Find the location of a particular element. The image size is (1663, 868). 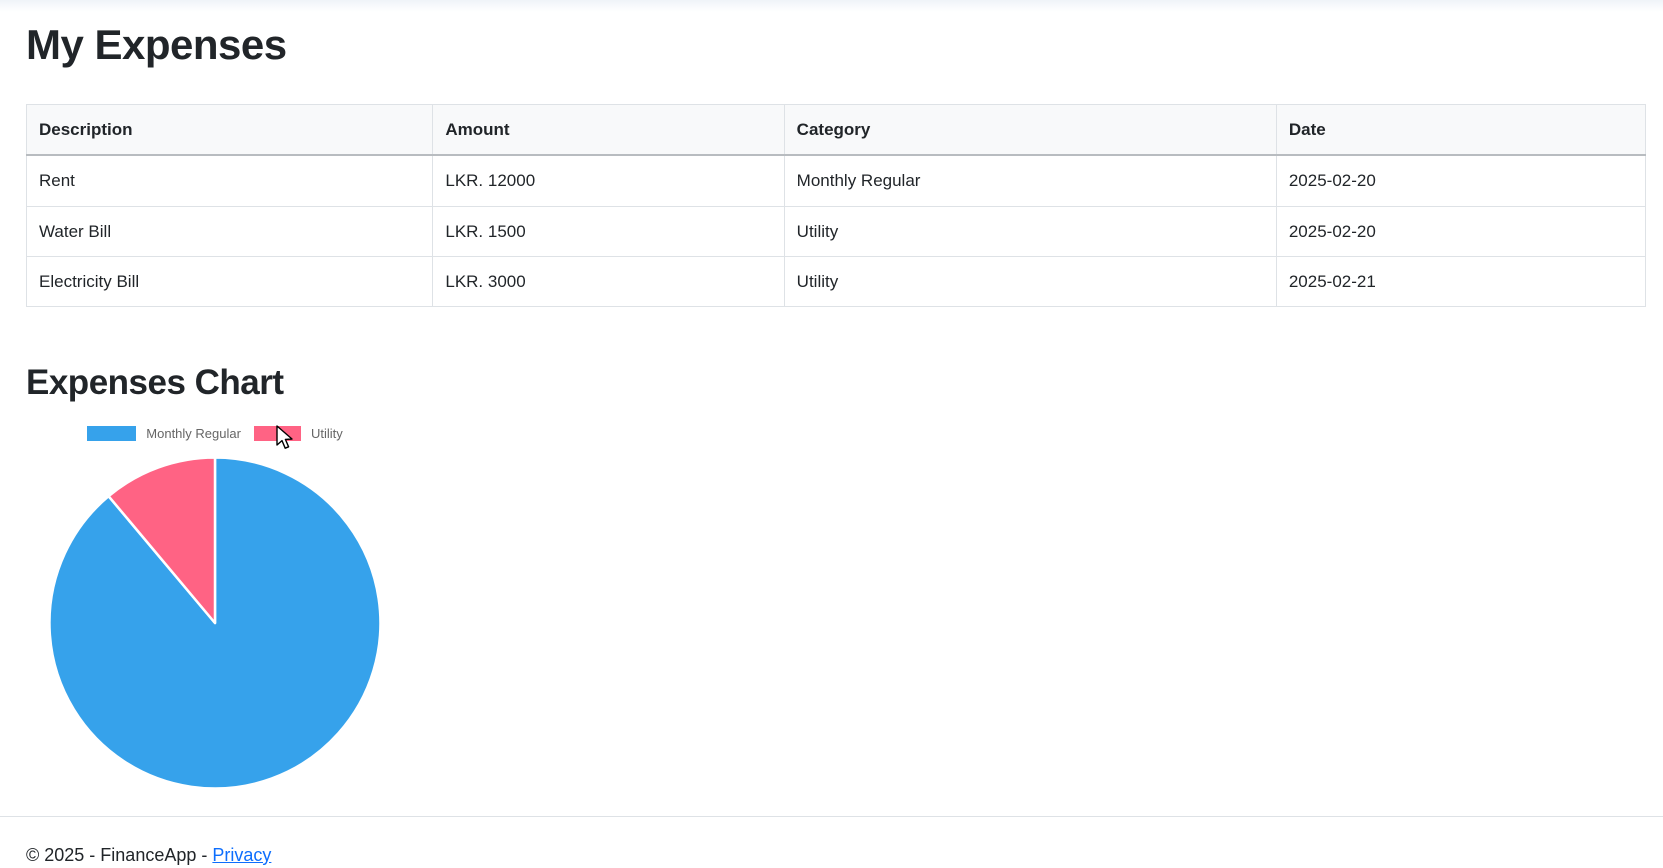

cell-amount: LKR. 1500 is located at coordinates (608, 231).